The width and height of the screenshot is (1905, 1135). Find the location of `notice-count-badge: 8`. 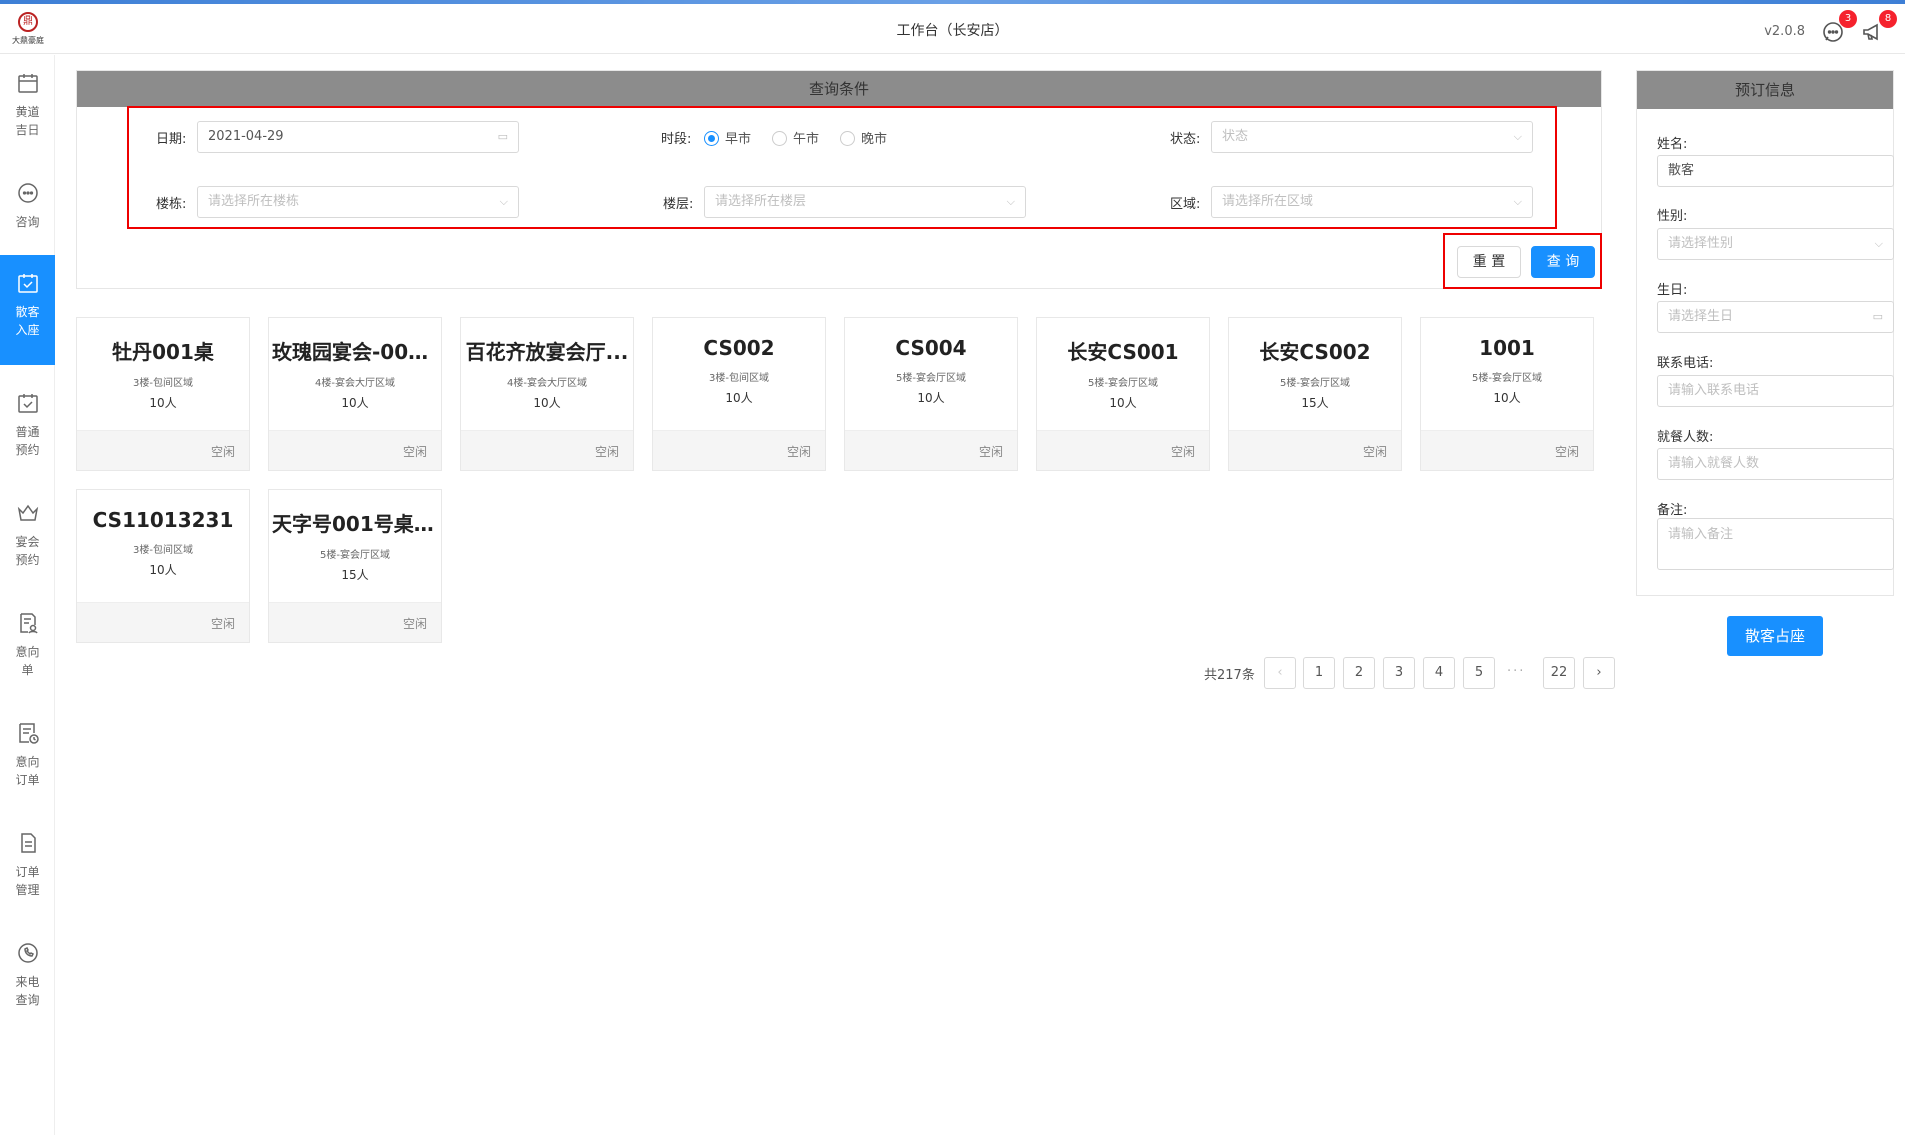

notice-count-badge: 8 is located at coordinates (1888, 19).